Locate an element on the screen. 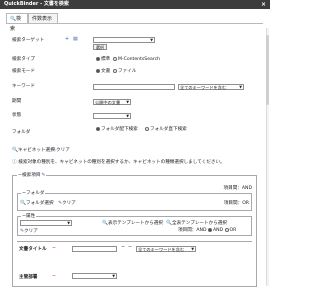  folder-direct-option: フォルダ直下検索 is located at coordinates (166, 130).